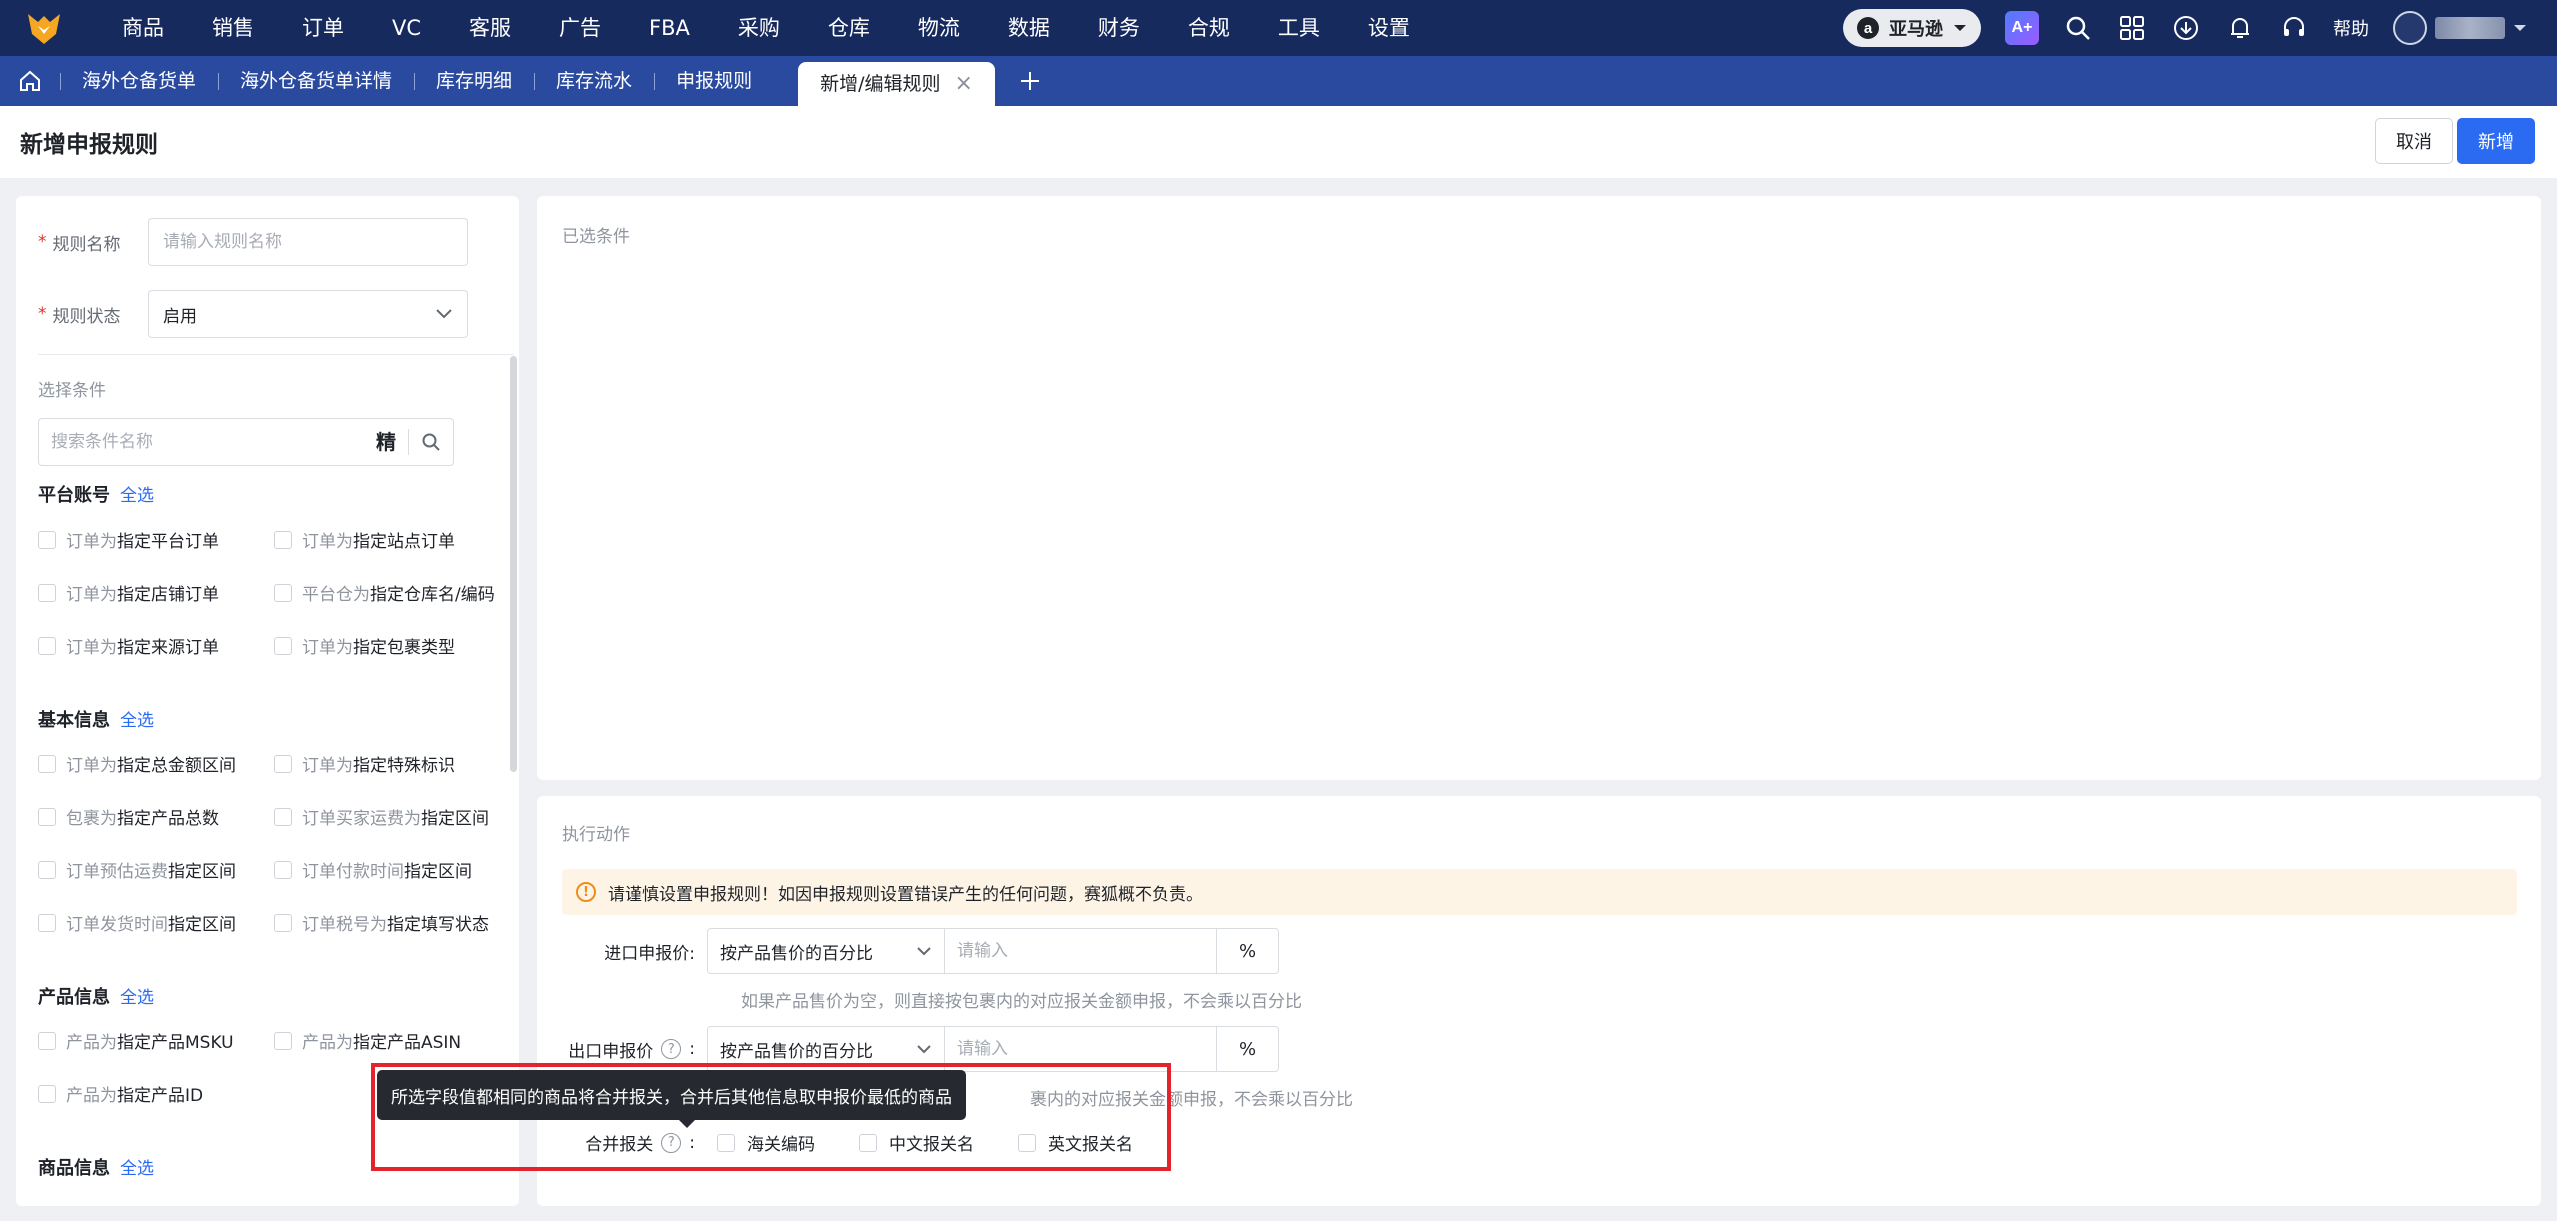 This screenshot has width=2557, height=1221. I want to click on home-tab, so click(30, 81).